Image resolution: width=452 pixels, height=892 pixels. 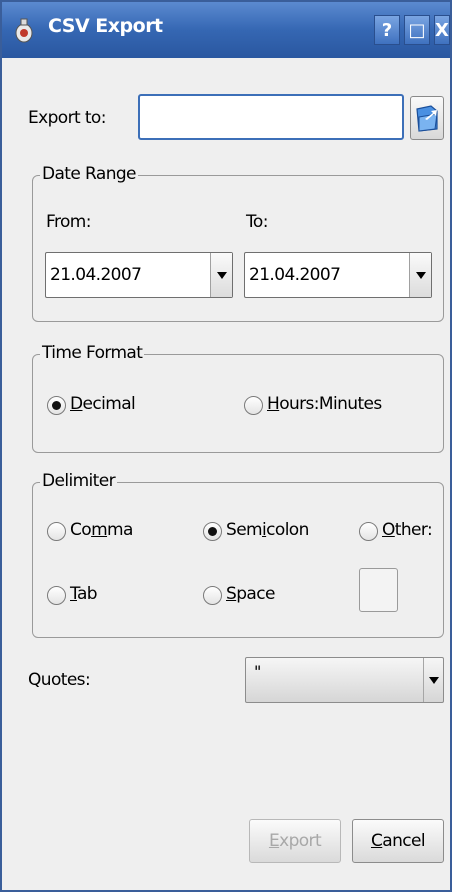 I want to click on delimiter-legend: Delimiter, so click(x=78, y=481).